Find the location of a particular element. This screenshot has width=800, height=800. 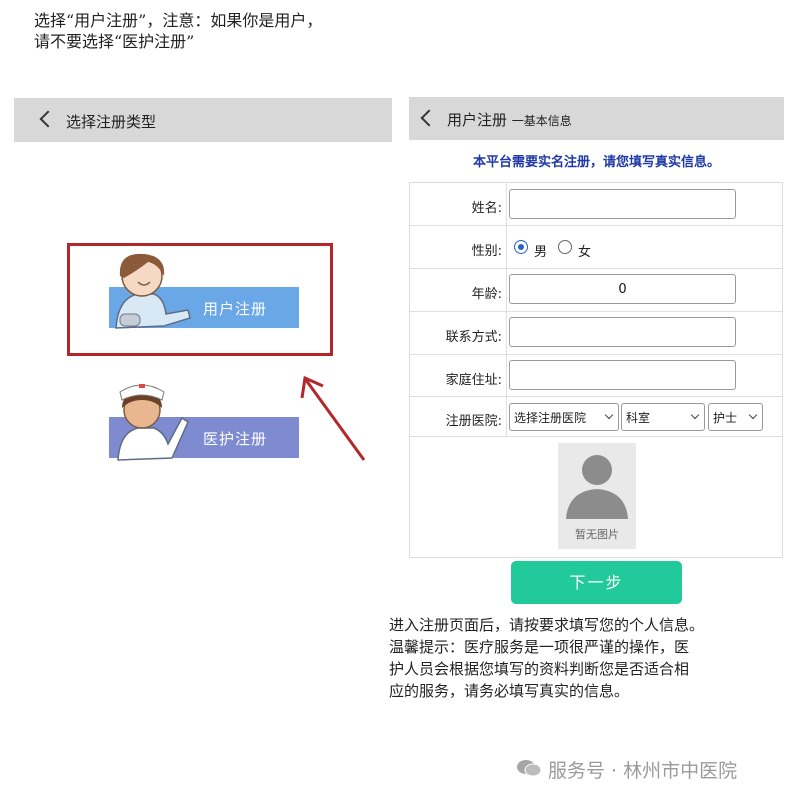

department-select-value: 科室 is located at coordinates (638, 418).